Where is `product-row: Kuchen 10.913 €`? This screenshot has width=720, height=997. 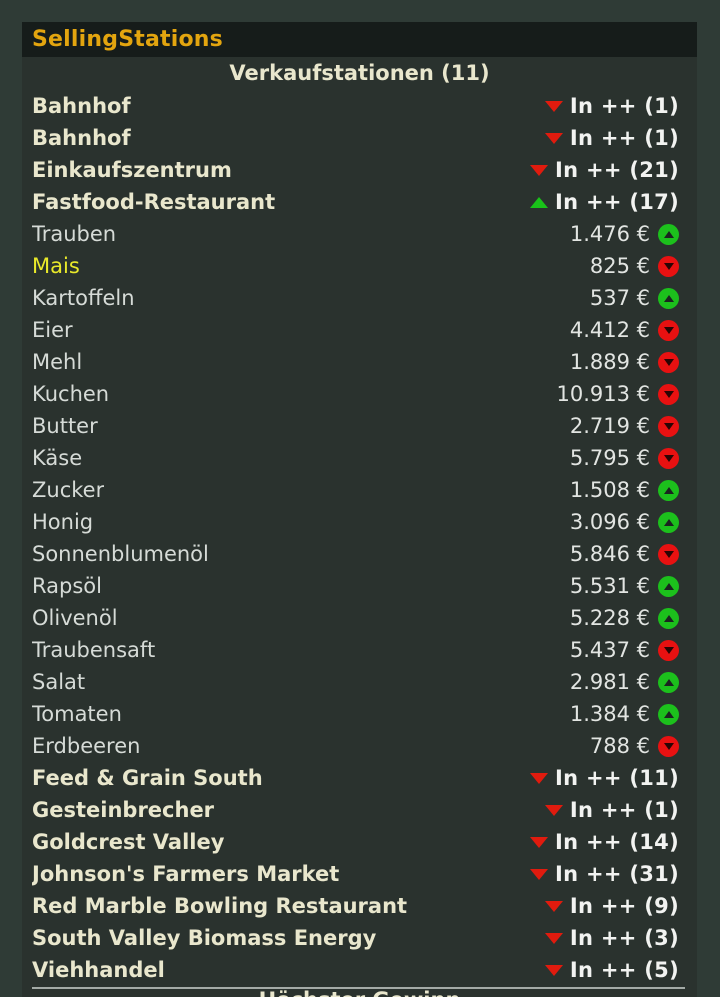 product-row: Kuchen 10.913 € is located at coordinates (359, 394).